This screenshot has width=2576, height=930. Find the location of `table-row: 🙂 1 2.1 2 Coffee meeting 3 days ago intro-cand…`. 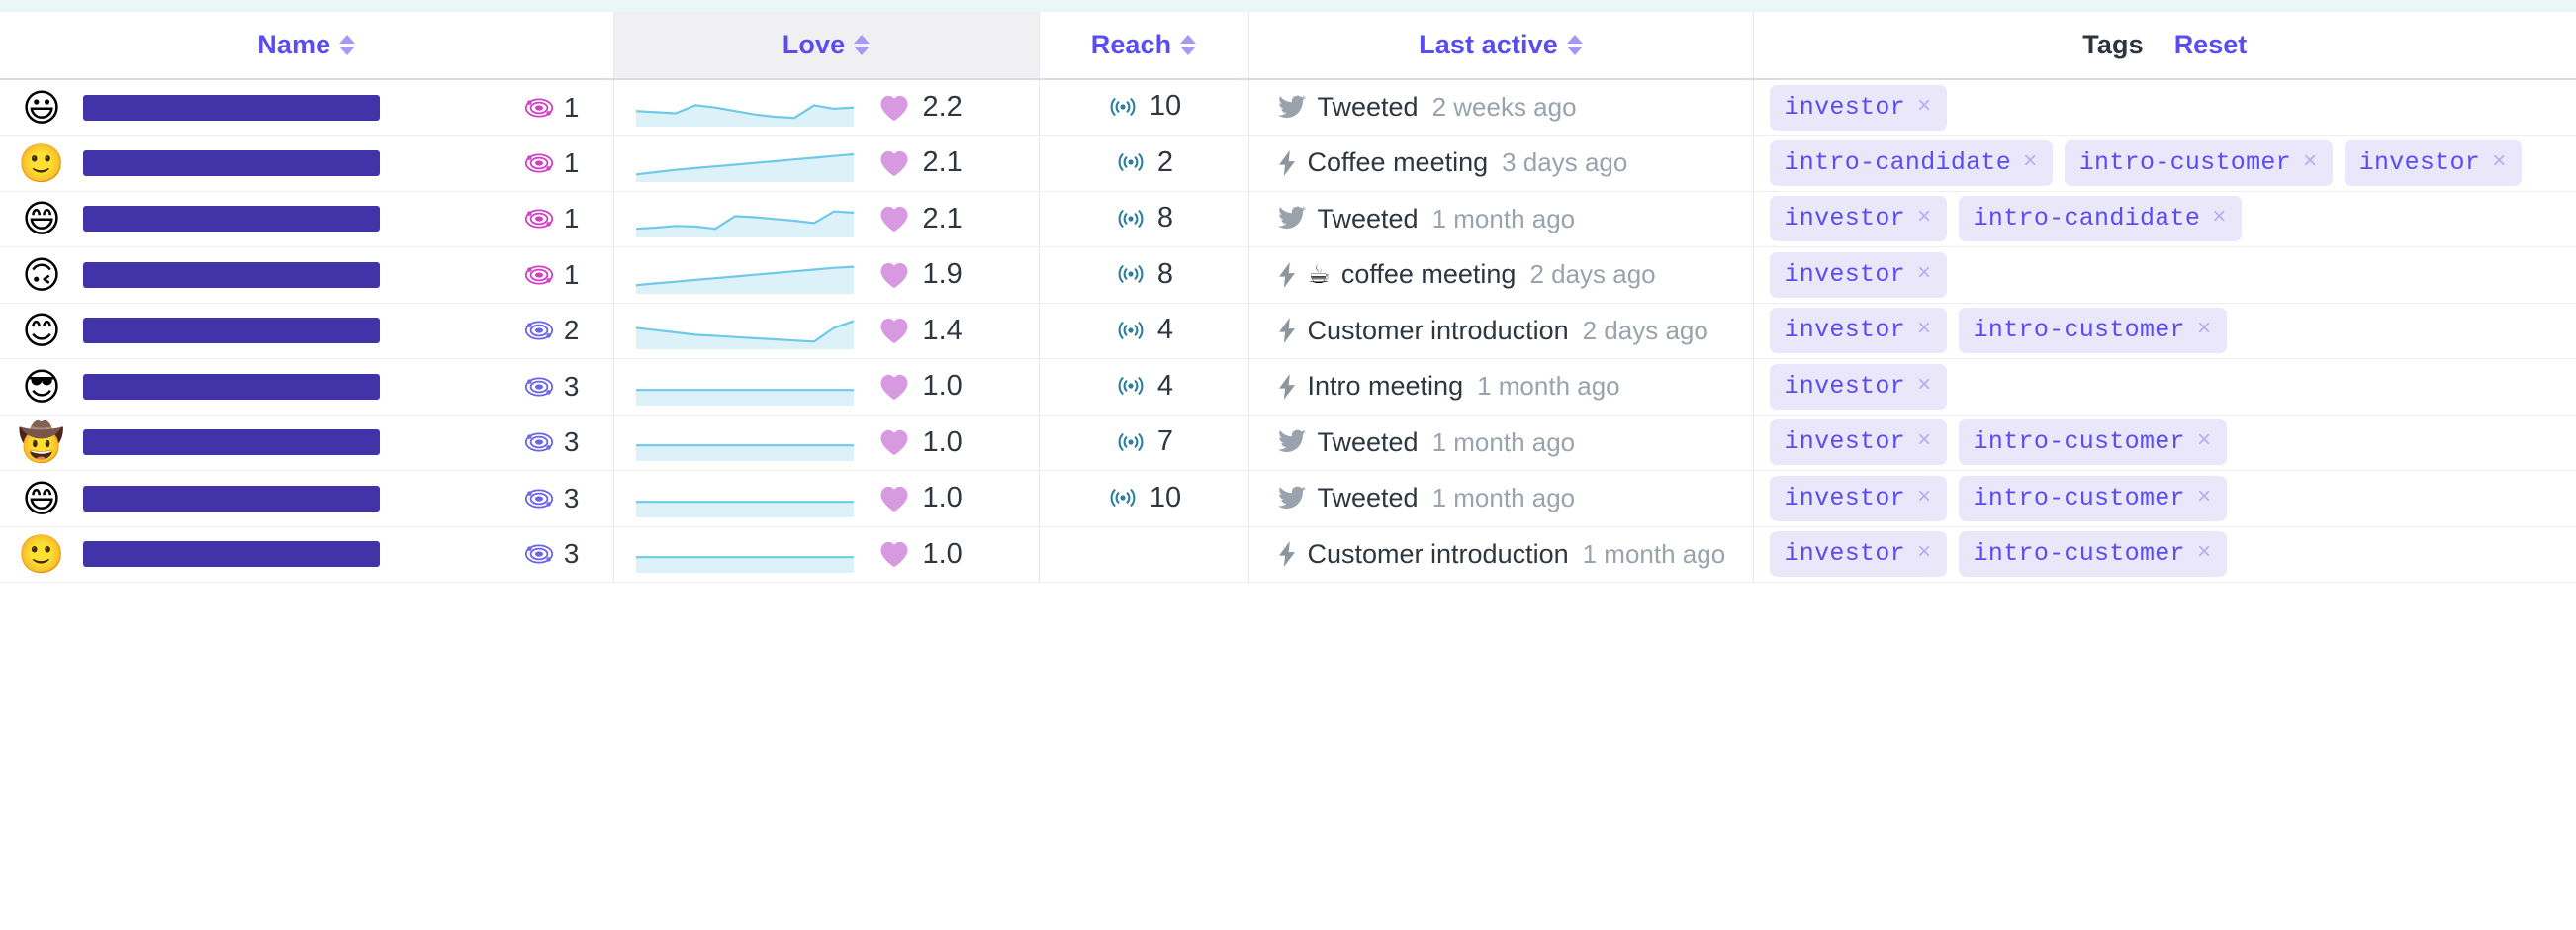

table-row: 🙂 1 2.1 2 Coffee meeting 3 days ago intro-cand… is located at coordinates (1288, 163).